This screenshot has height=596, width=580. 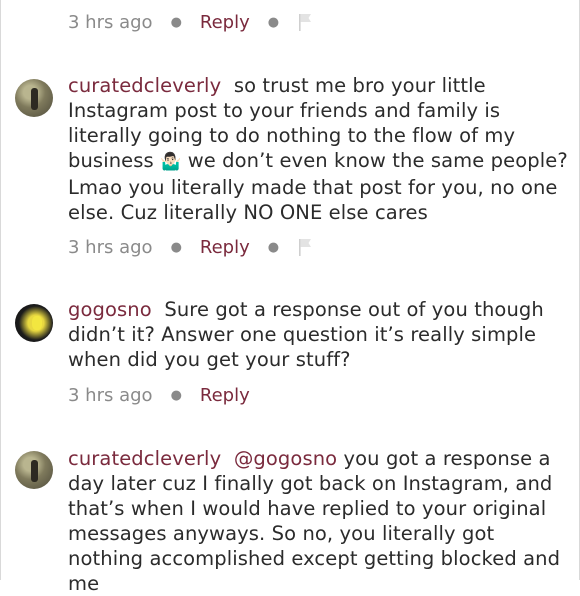 I want to click on comment-username: gogosno, so click(x=110, y=309).